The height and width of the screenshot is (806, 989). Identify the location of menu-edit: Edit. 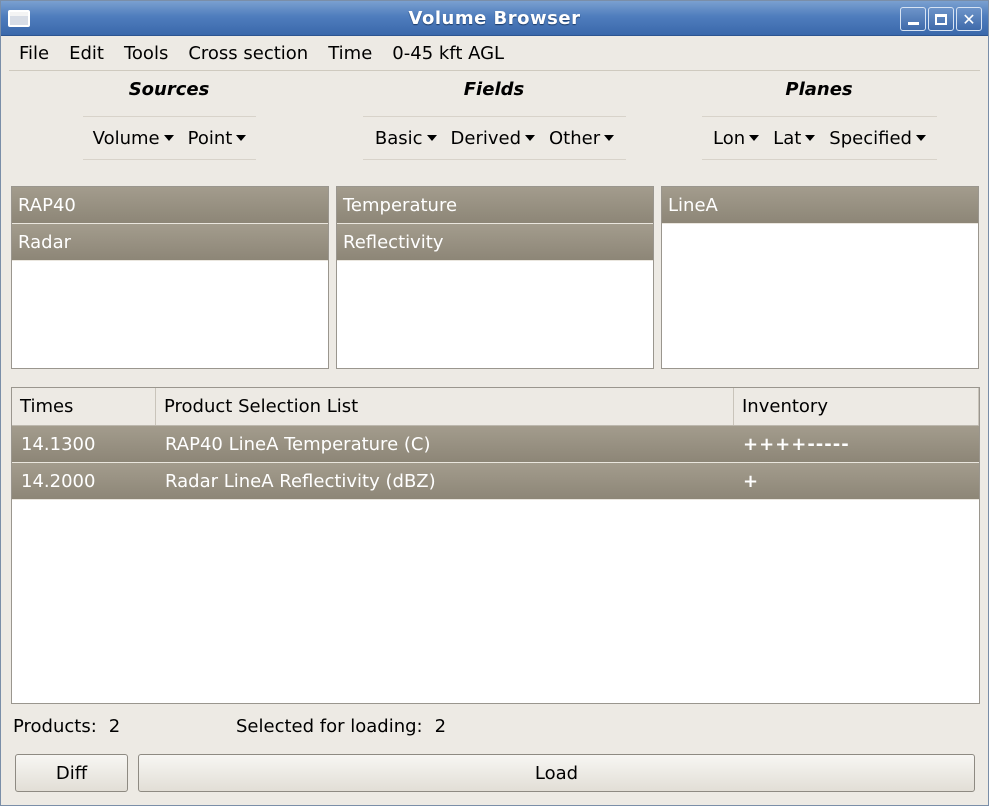
(86, 53).